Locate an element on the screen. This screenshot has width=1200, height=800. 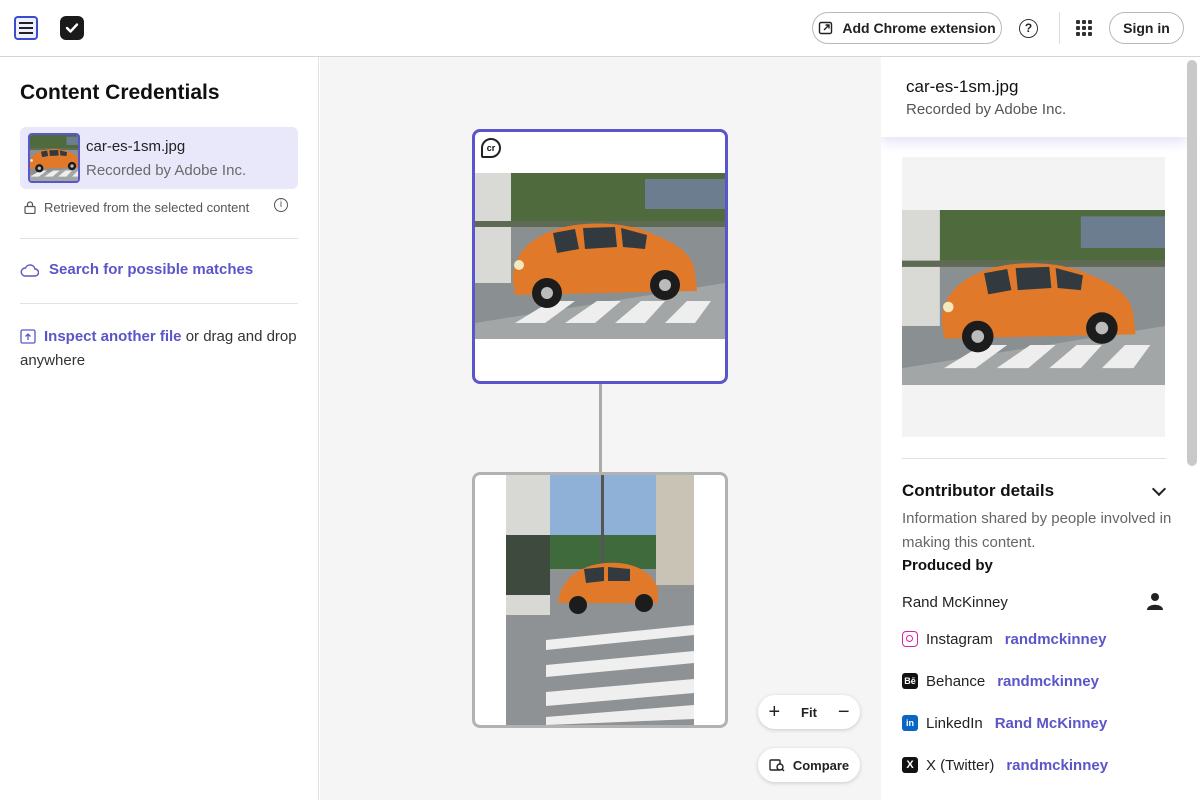
file-thumbnail is located at coordinates (54, 158).